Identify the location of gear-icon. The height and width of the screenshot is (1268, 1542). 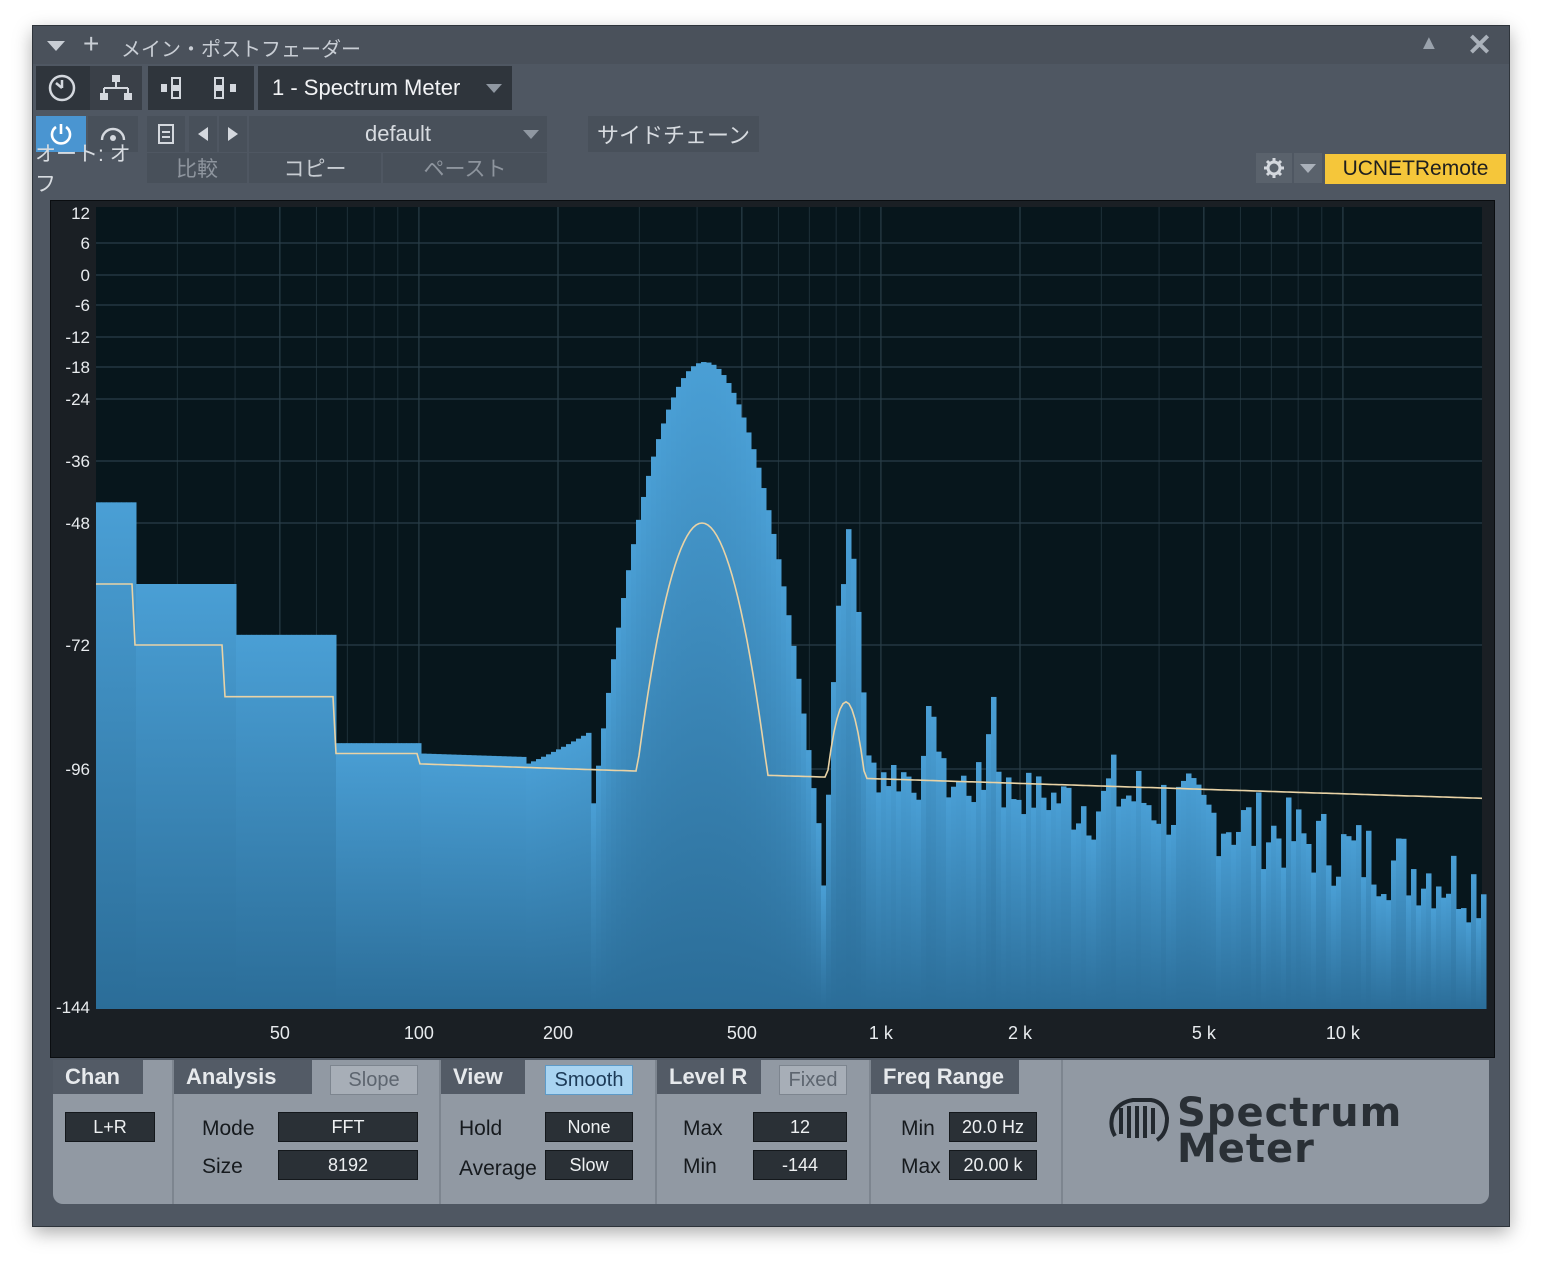
(1274, 168).